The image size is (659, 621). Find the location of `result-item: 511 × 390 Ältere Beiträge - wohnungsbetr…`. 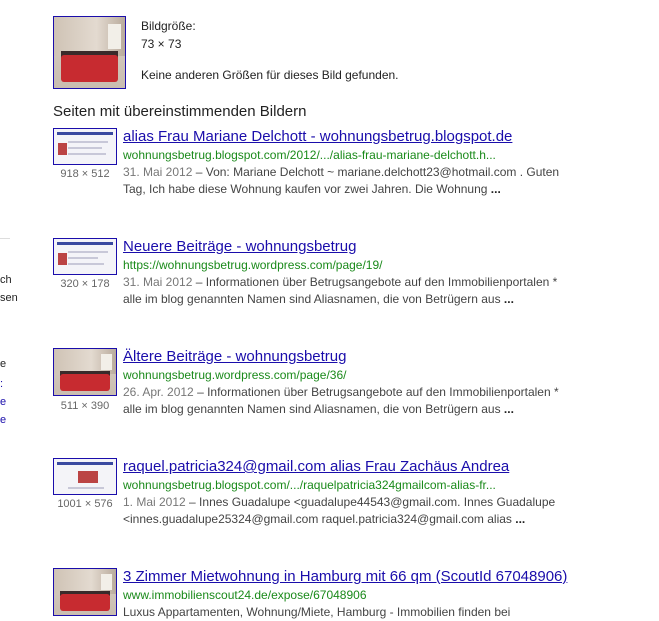

result-item: 511 × 390 Ältere Beiträge - wohnungsbetr… is located at coordinates (353, 388).